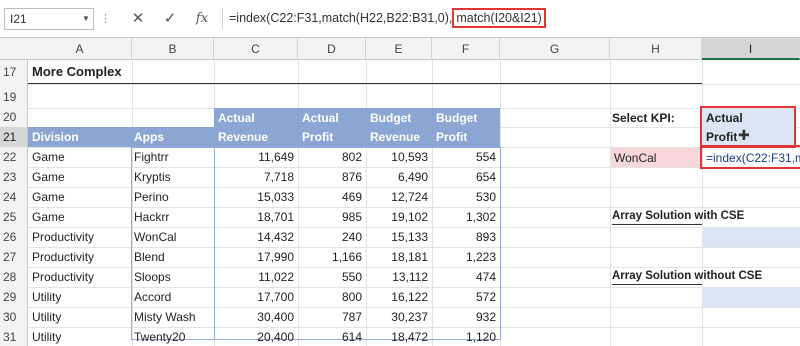 This screenshot has width=800, height=346. I want to click on row-header-28: 28, so click(14, 277).